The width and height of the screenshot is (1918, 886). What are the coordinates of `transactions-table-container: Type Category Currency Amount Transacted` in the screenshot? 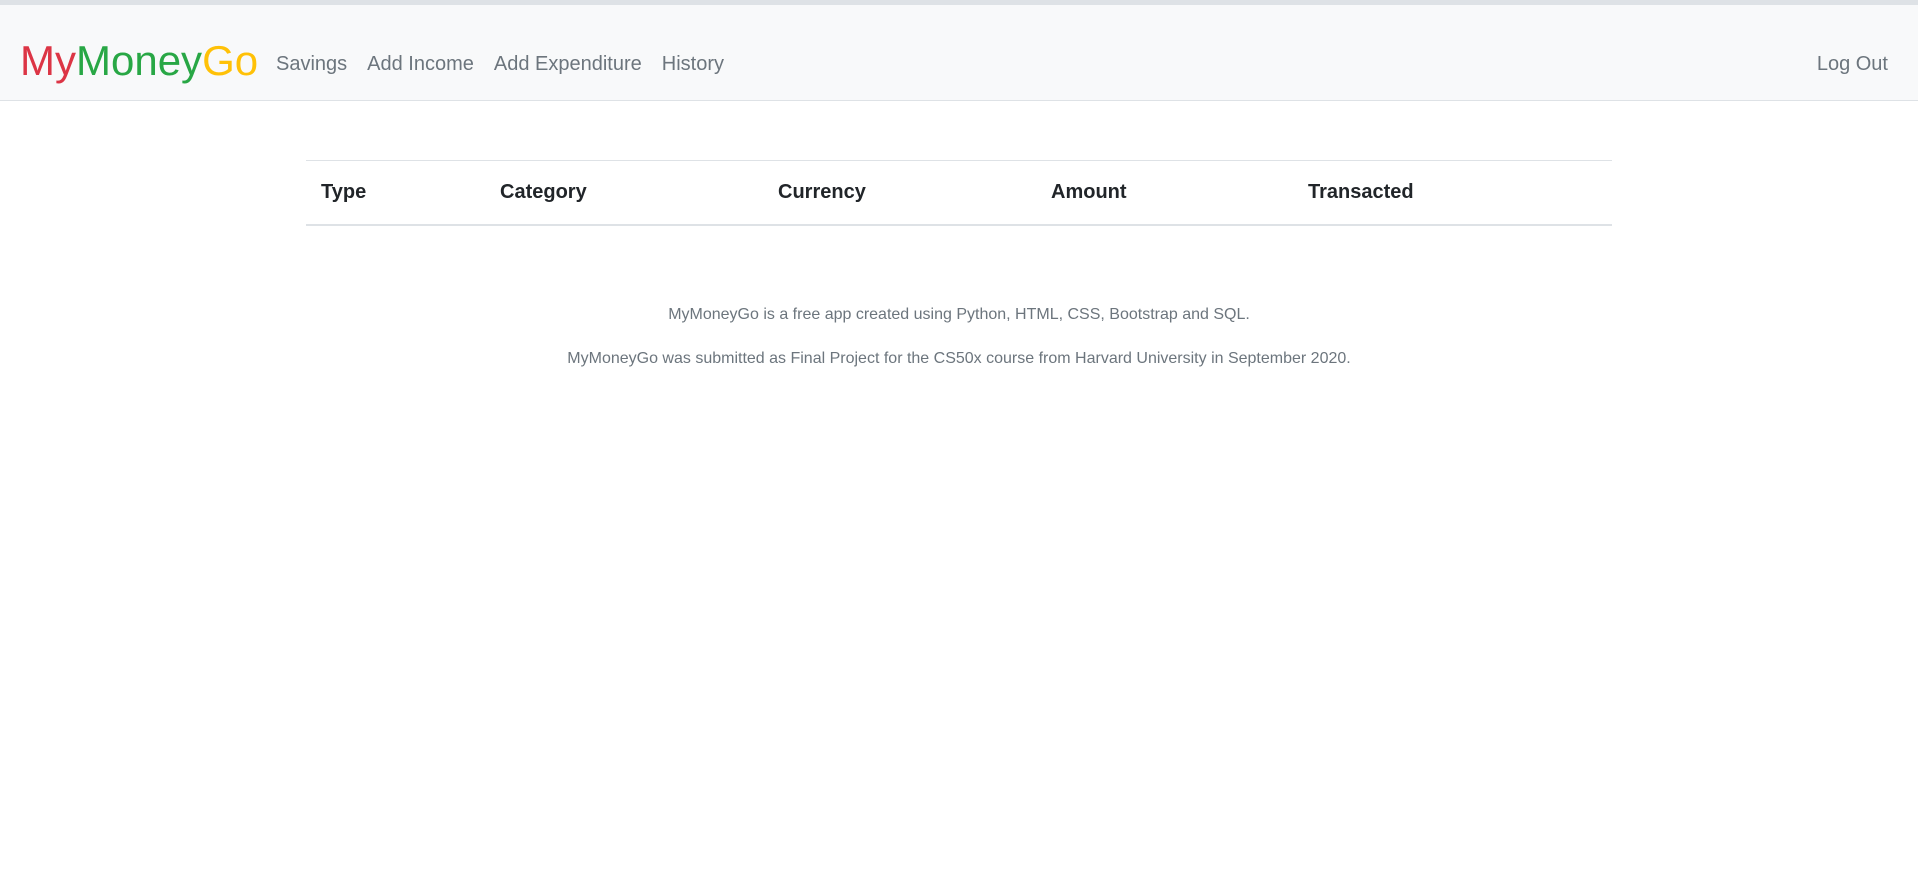 It's located at (959, 193).